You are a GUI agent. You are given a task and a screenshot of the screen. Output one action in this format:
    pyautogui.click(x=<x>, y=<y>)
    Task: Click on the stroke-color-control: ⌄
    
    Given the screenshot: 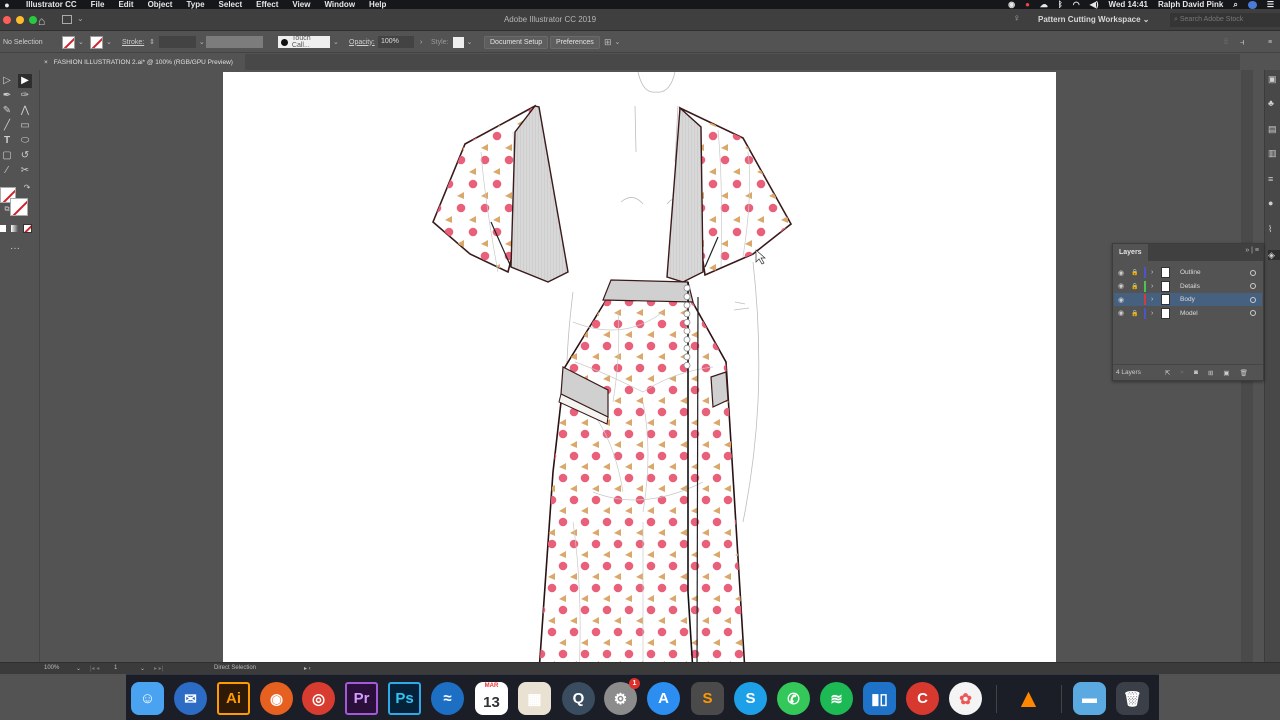 What is the action you would take?
    pyautogui.click(x=101, y=42)
    